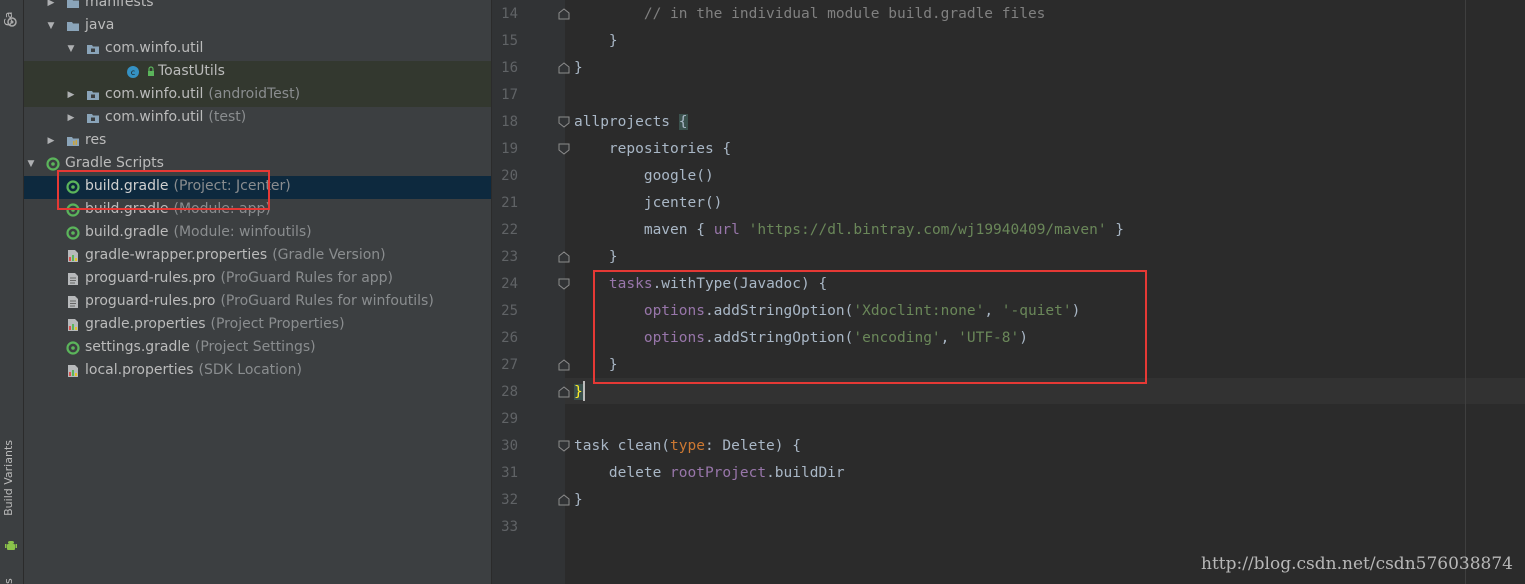  I want to click on code-token: 'encoding', so click(897, 338).